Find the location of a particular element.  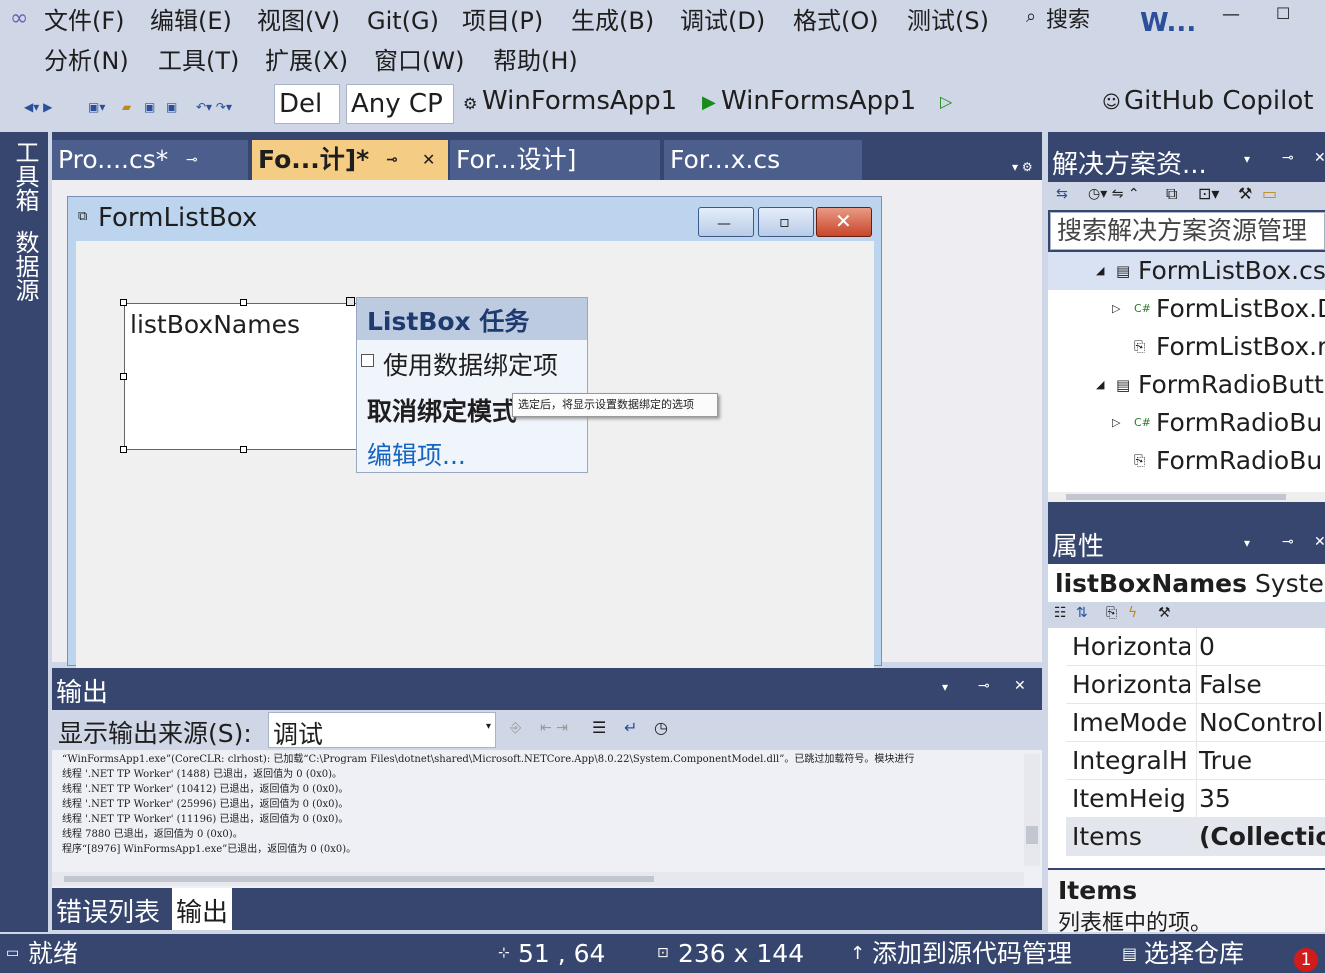

menu-analyze: 分析(N) is located at coordinates (86, 61).